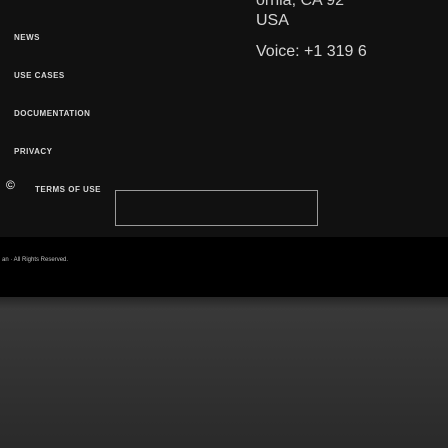 This screenshot has height=448, width=448. Describe the element at coordinates (216, 208) in the screenshot. I see `empty-input-box` at that location.